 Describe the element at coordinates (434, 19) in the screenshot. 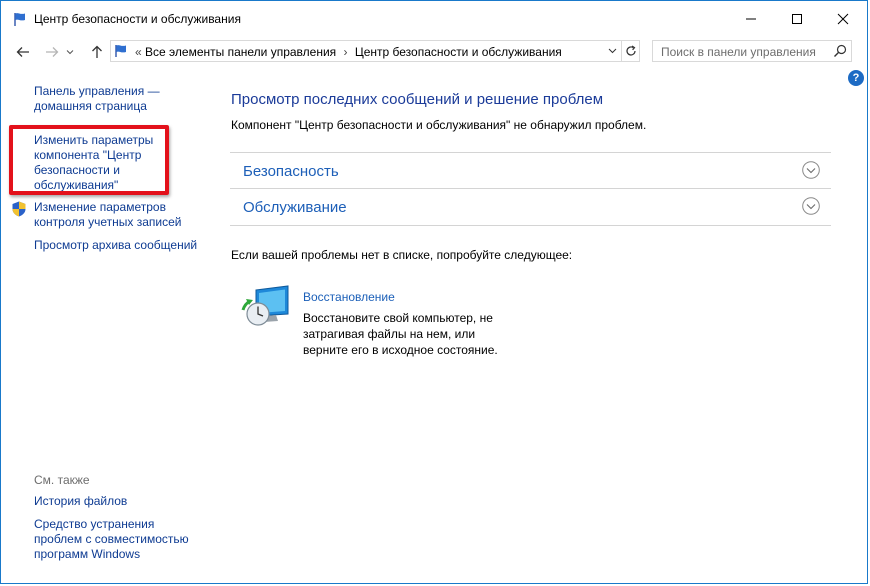

I see `title-bar: Центр безопасности и обслуживания` at that location.